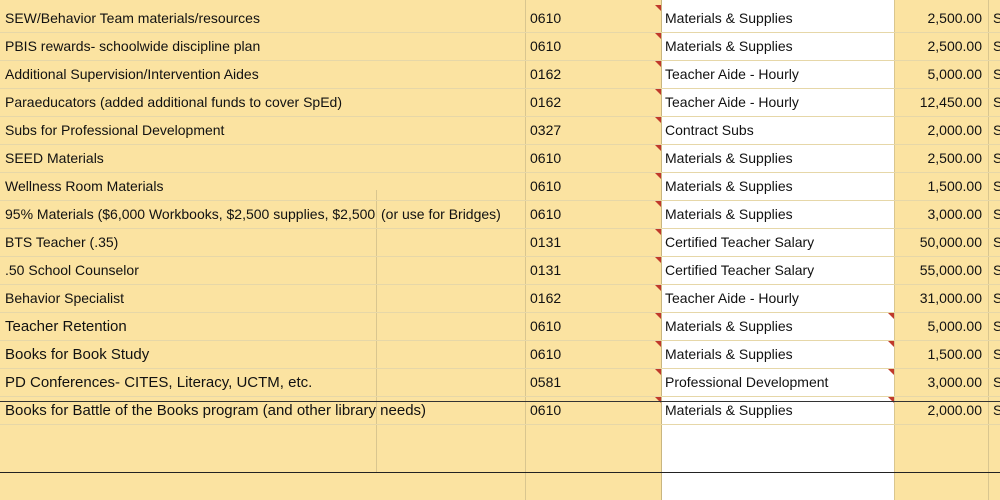  What do you see at coordinates (938, 130) in the screenshot?
I see `cell-amount: 2,000.00` at bounding box center [938, 130].